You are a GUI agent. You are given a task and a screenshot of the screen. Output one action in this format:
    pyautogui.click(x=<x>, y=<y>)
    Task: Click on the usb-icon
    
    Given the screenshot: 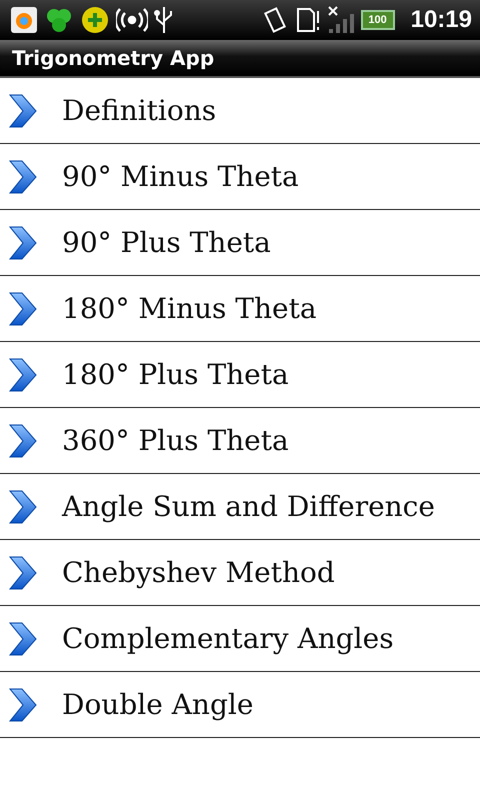 What is the action you would take?
    pyautogui.click(x=164, y=20)
    